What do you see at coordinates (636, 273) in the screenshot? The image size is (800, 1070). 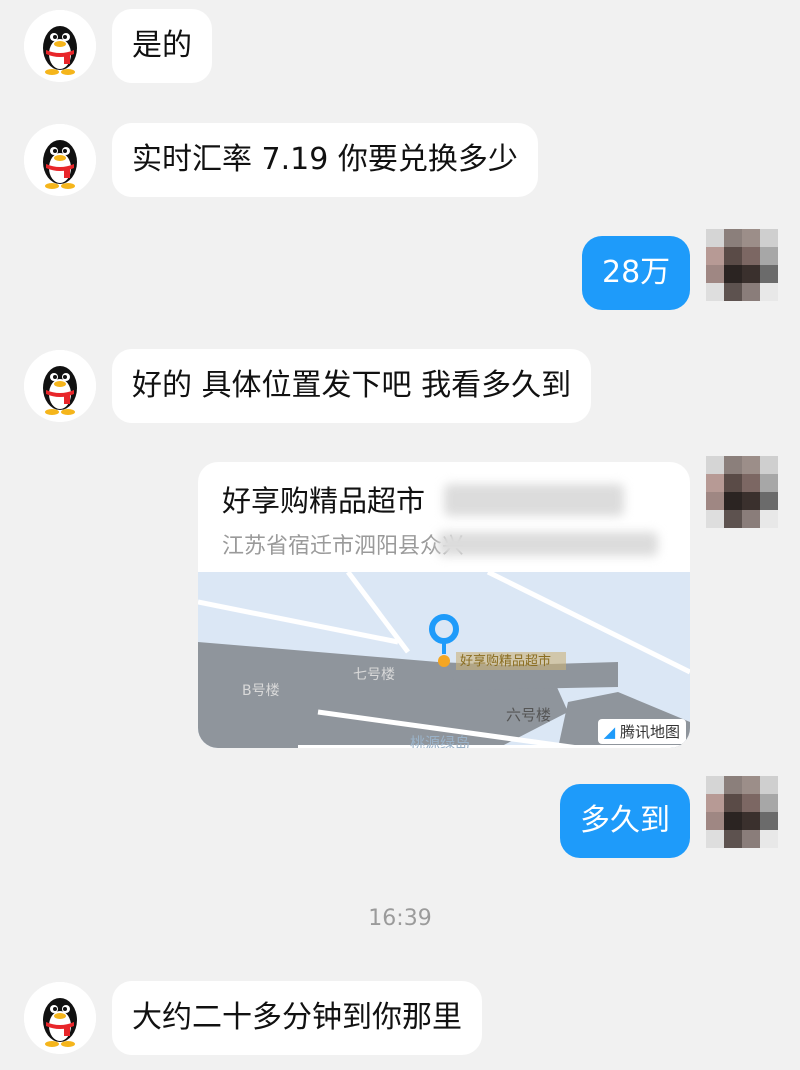 I see `message-bubble-self: 28万` at bounding box center [636, 273].